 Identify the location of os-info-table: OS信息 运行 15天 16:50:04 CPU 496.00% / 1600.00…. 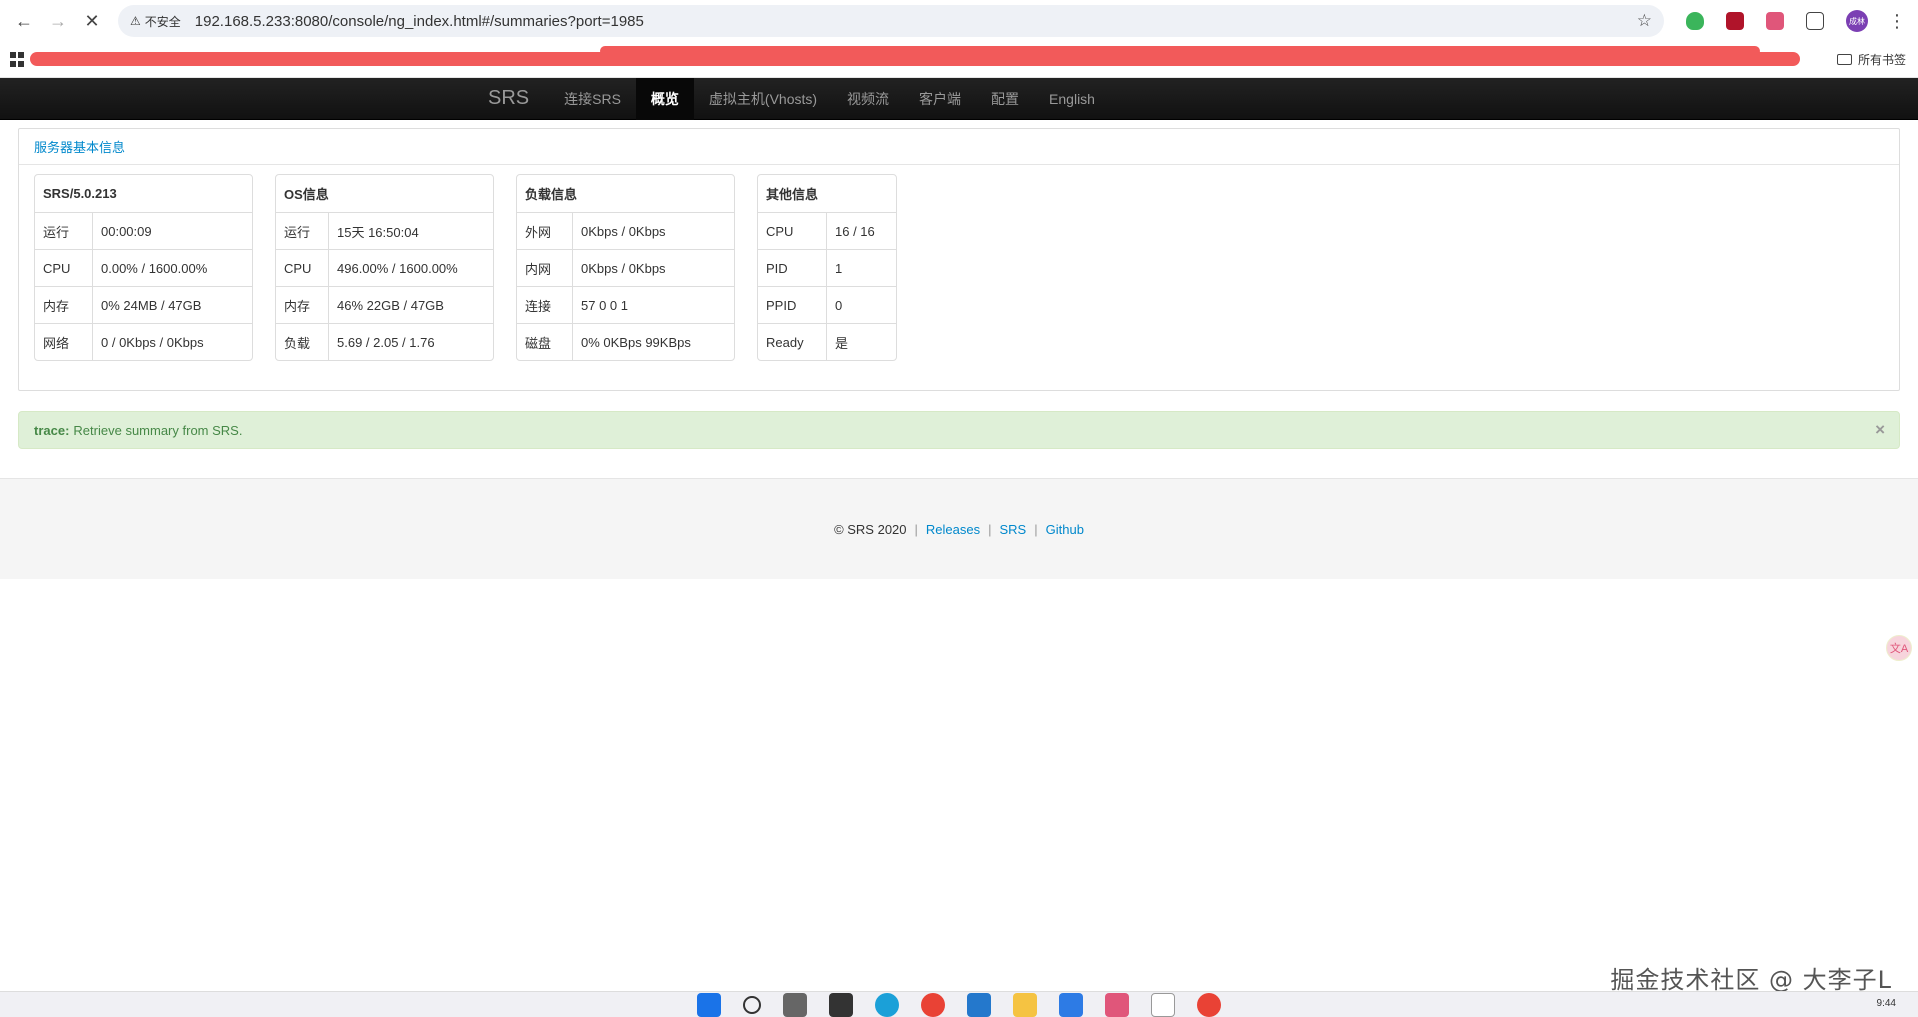
(384, 267).